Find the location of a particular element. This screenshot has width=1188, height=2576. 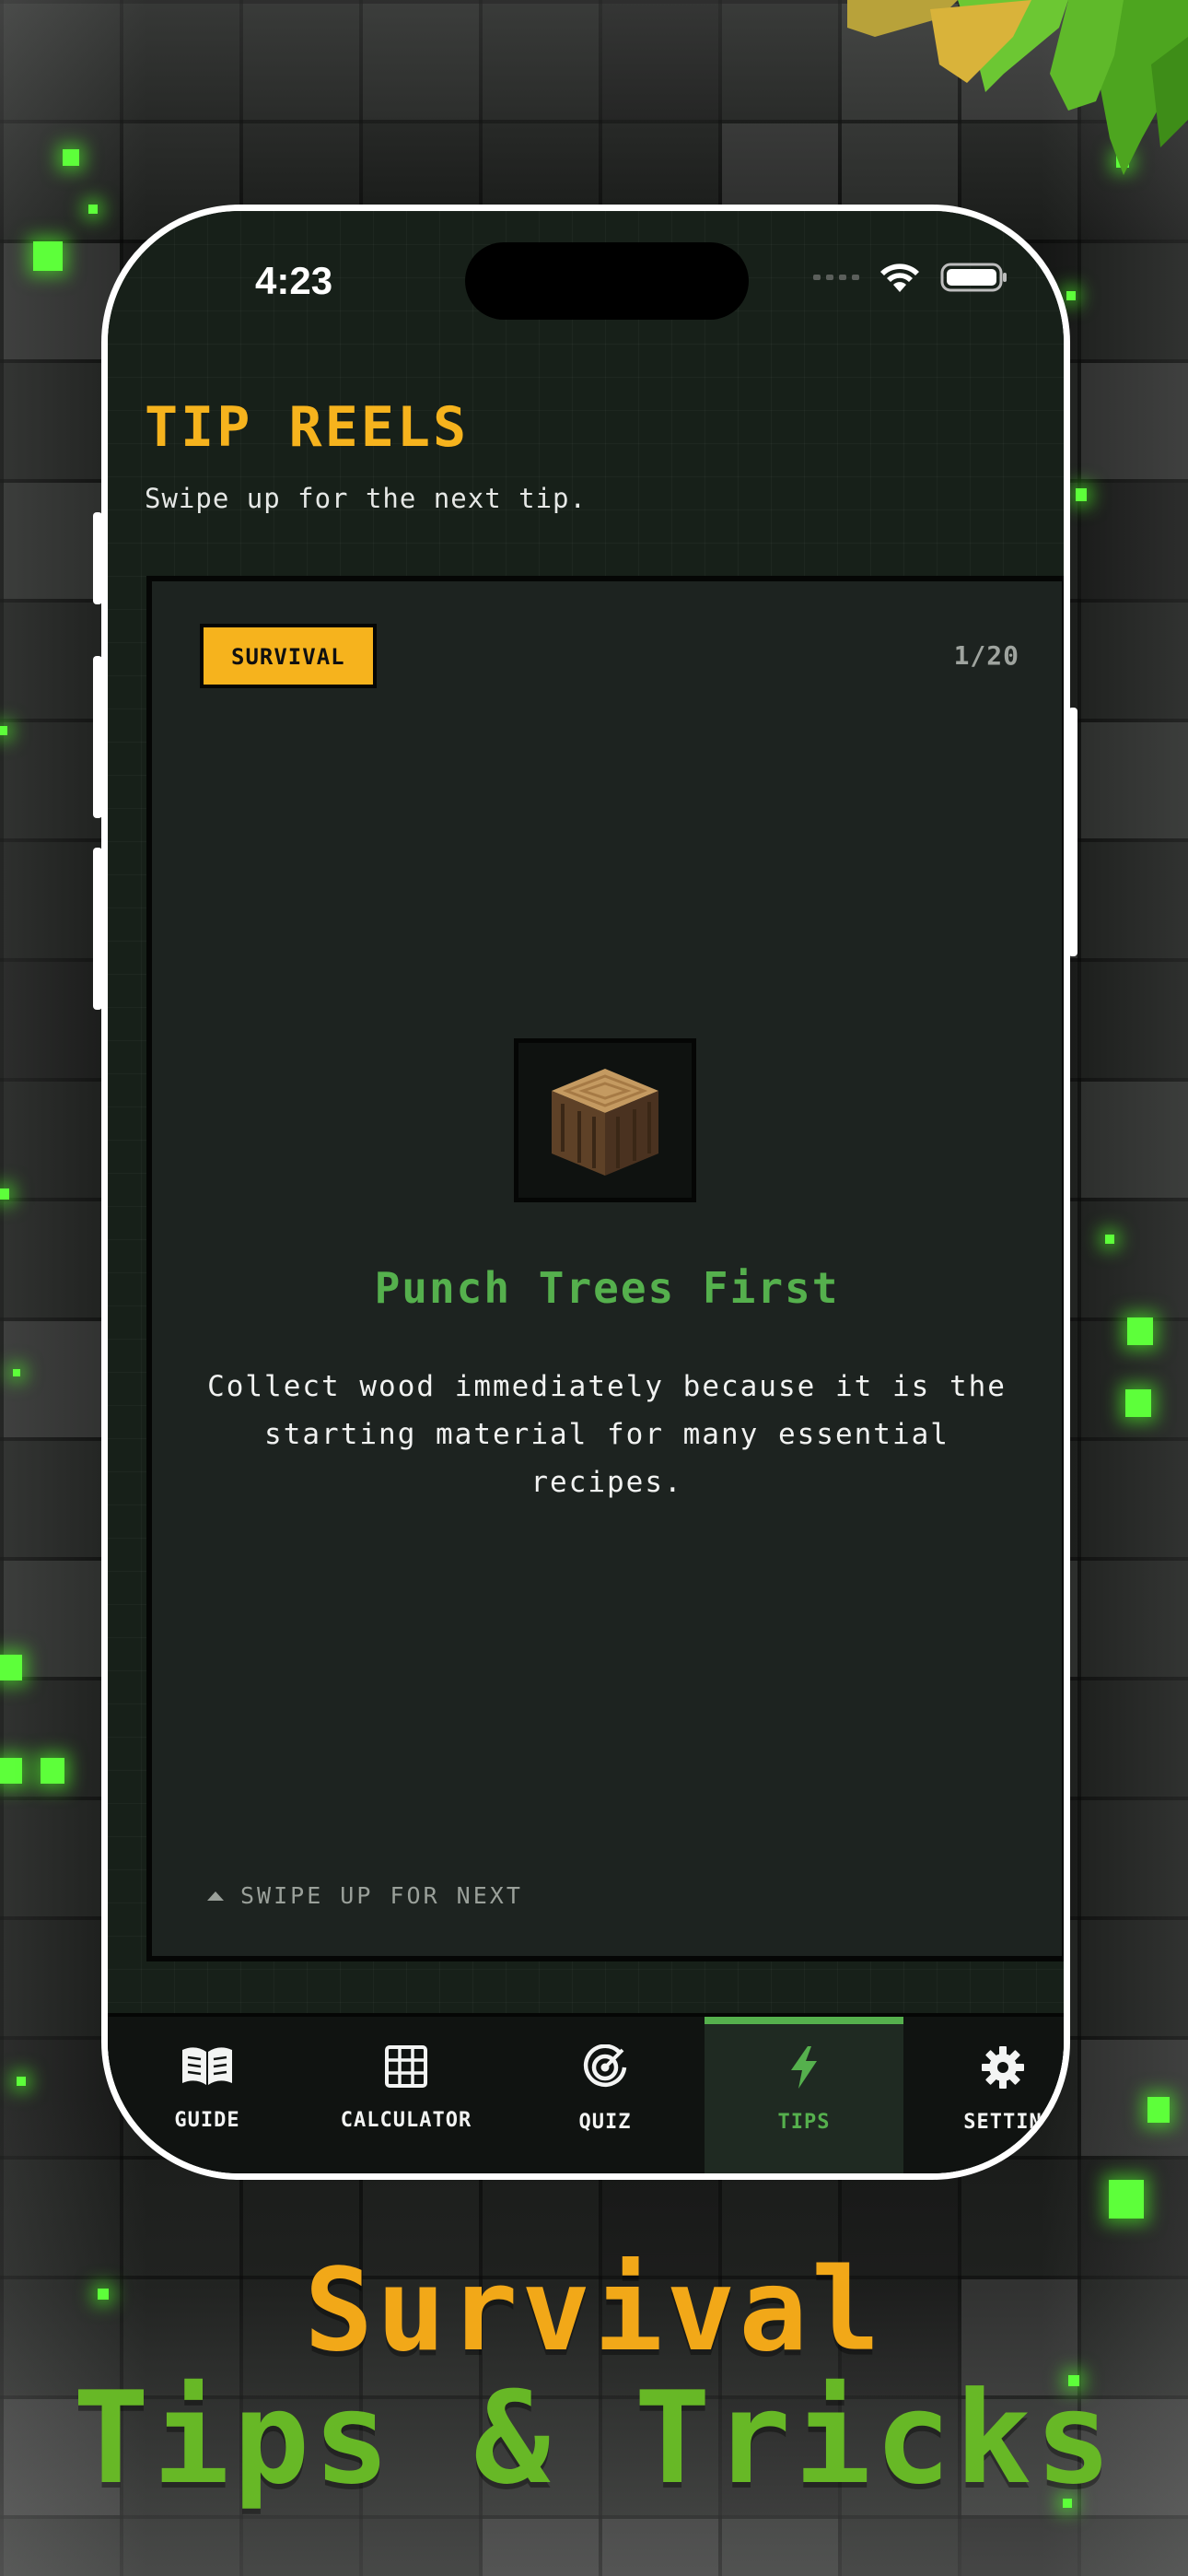

tip-counter: 1/20 is located at coordinates (986, 656).